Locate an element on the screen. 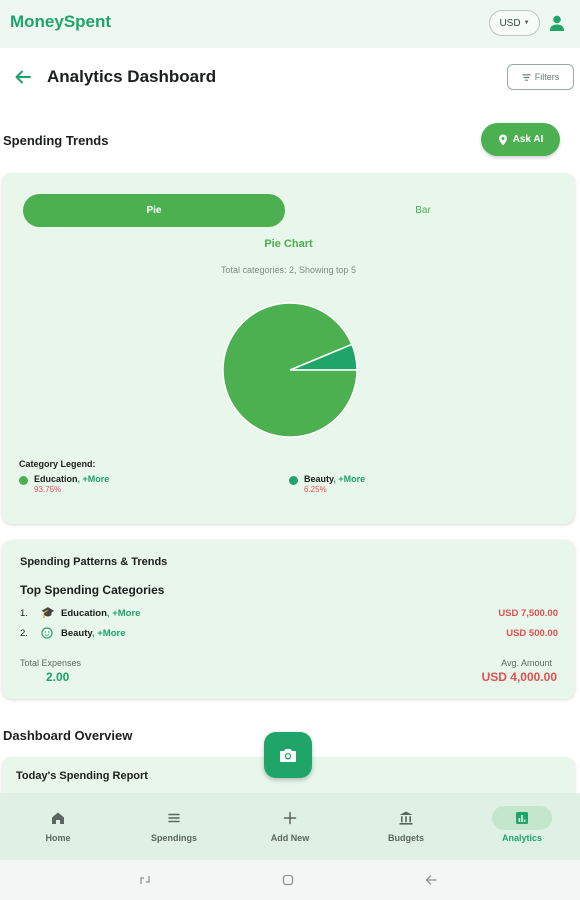 The height and width of the screenshot is (900, 580). nav-label: Analytics is located at coordinates (522, 838).